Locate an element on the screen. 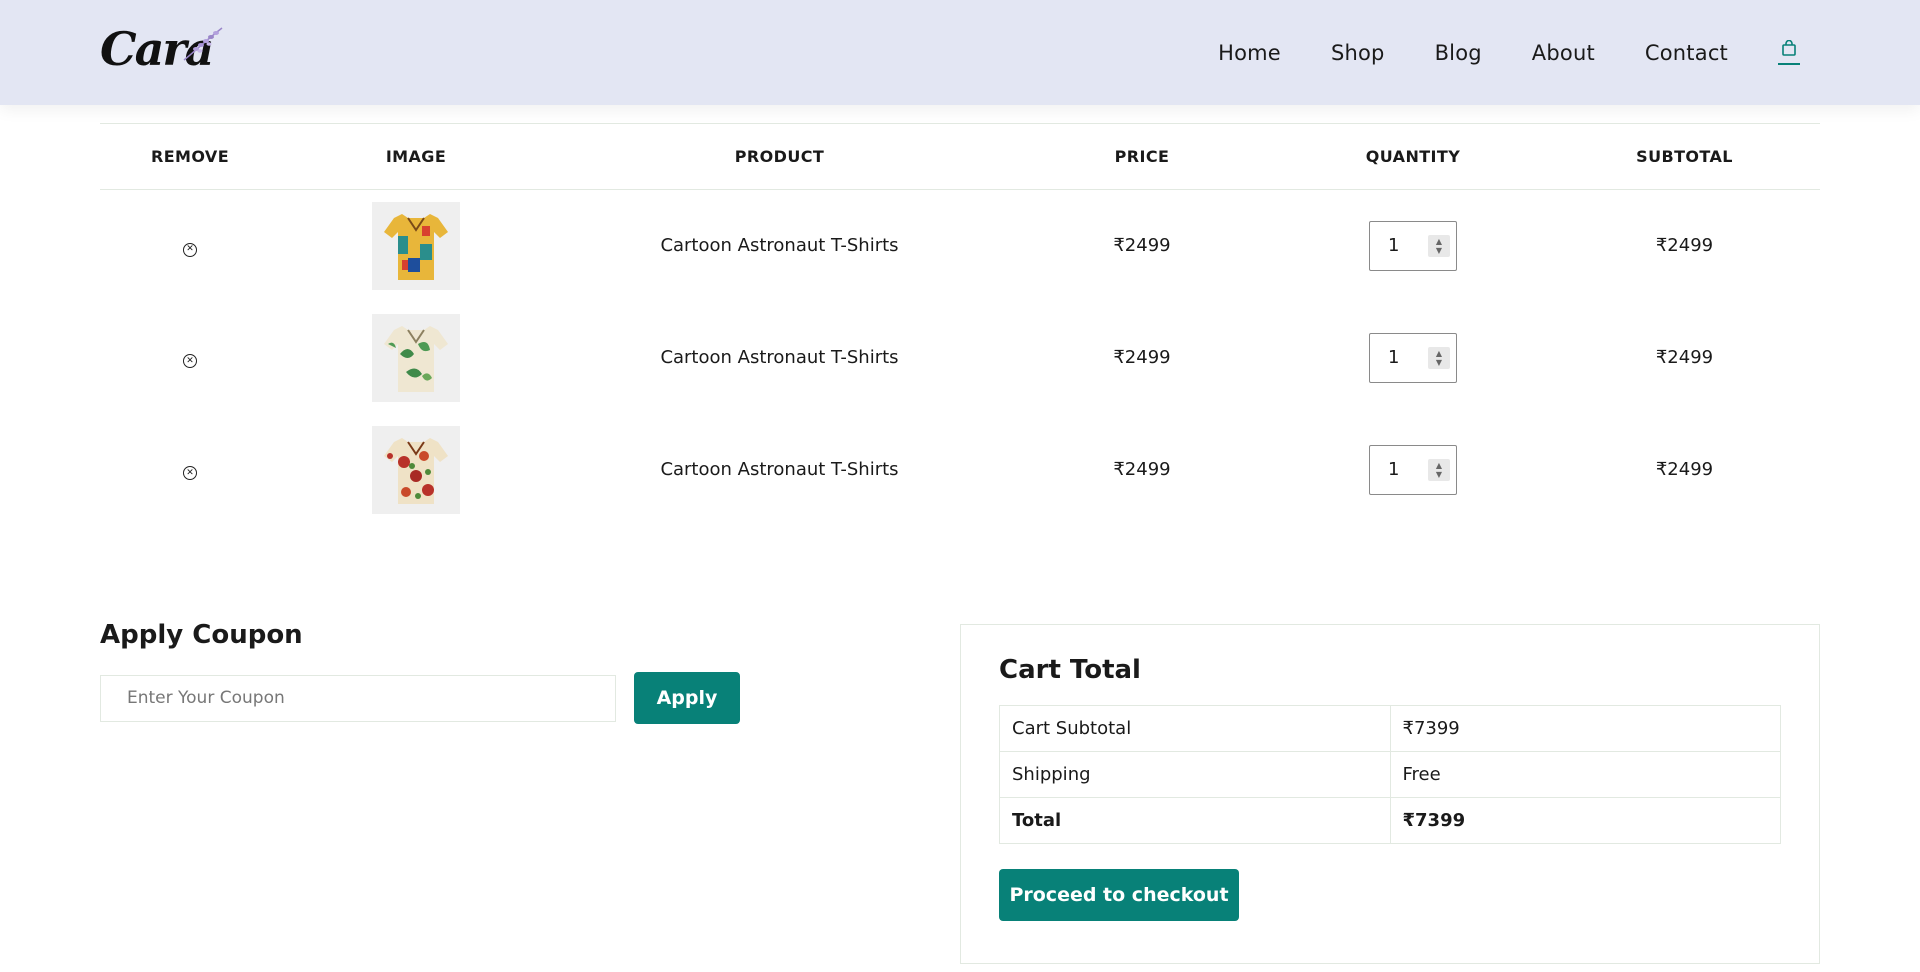 This screenshot has height=972, width=1920. nav-home: Home is located at coordinates (1249, 53).